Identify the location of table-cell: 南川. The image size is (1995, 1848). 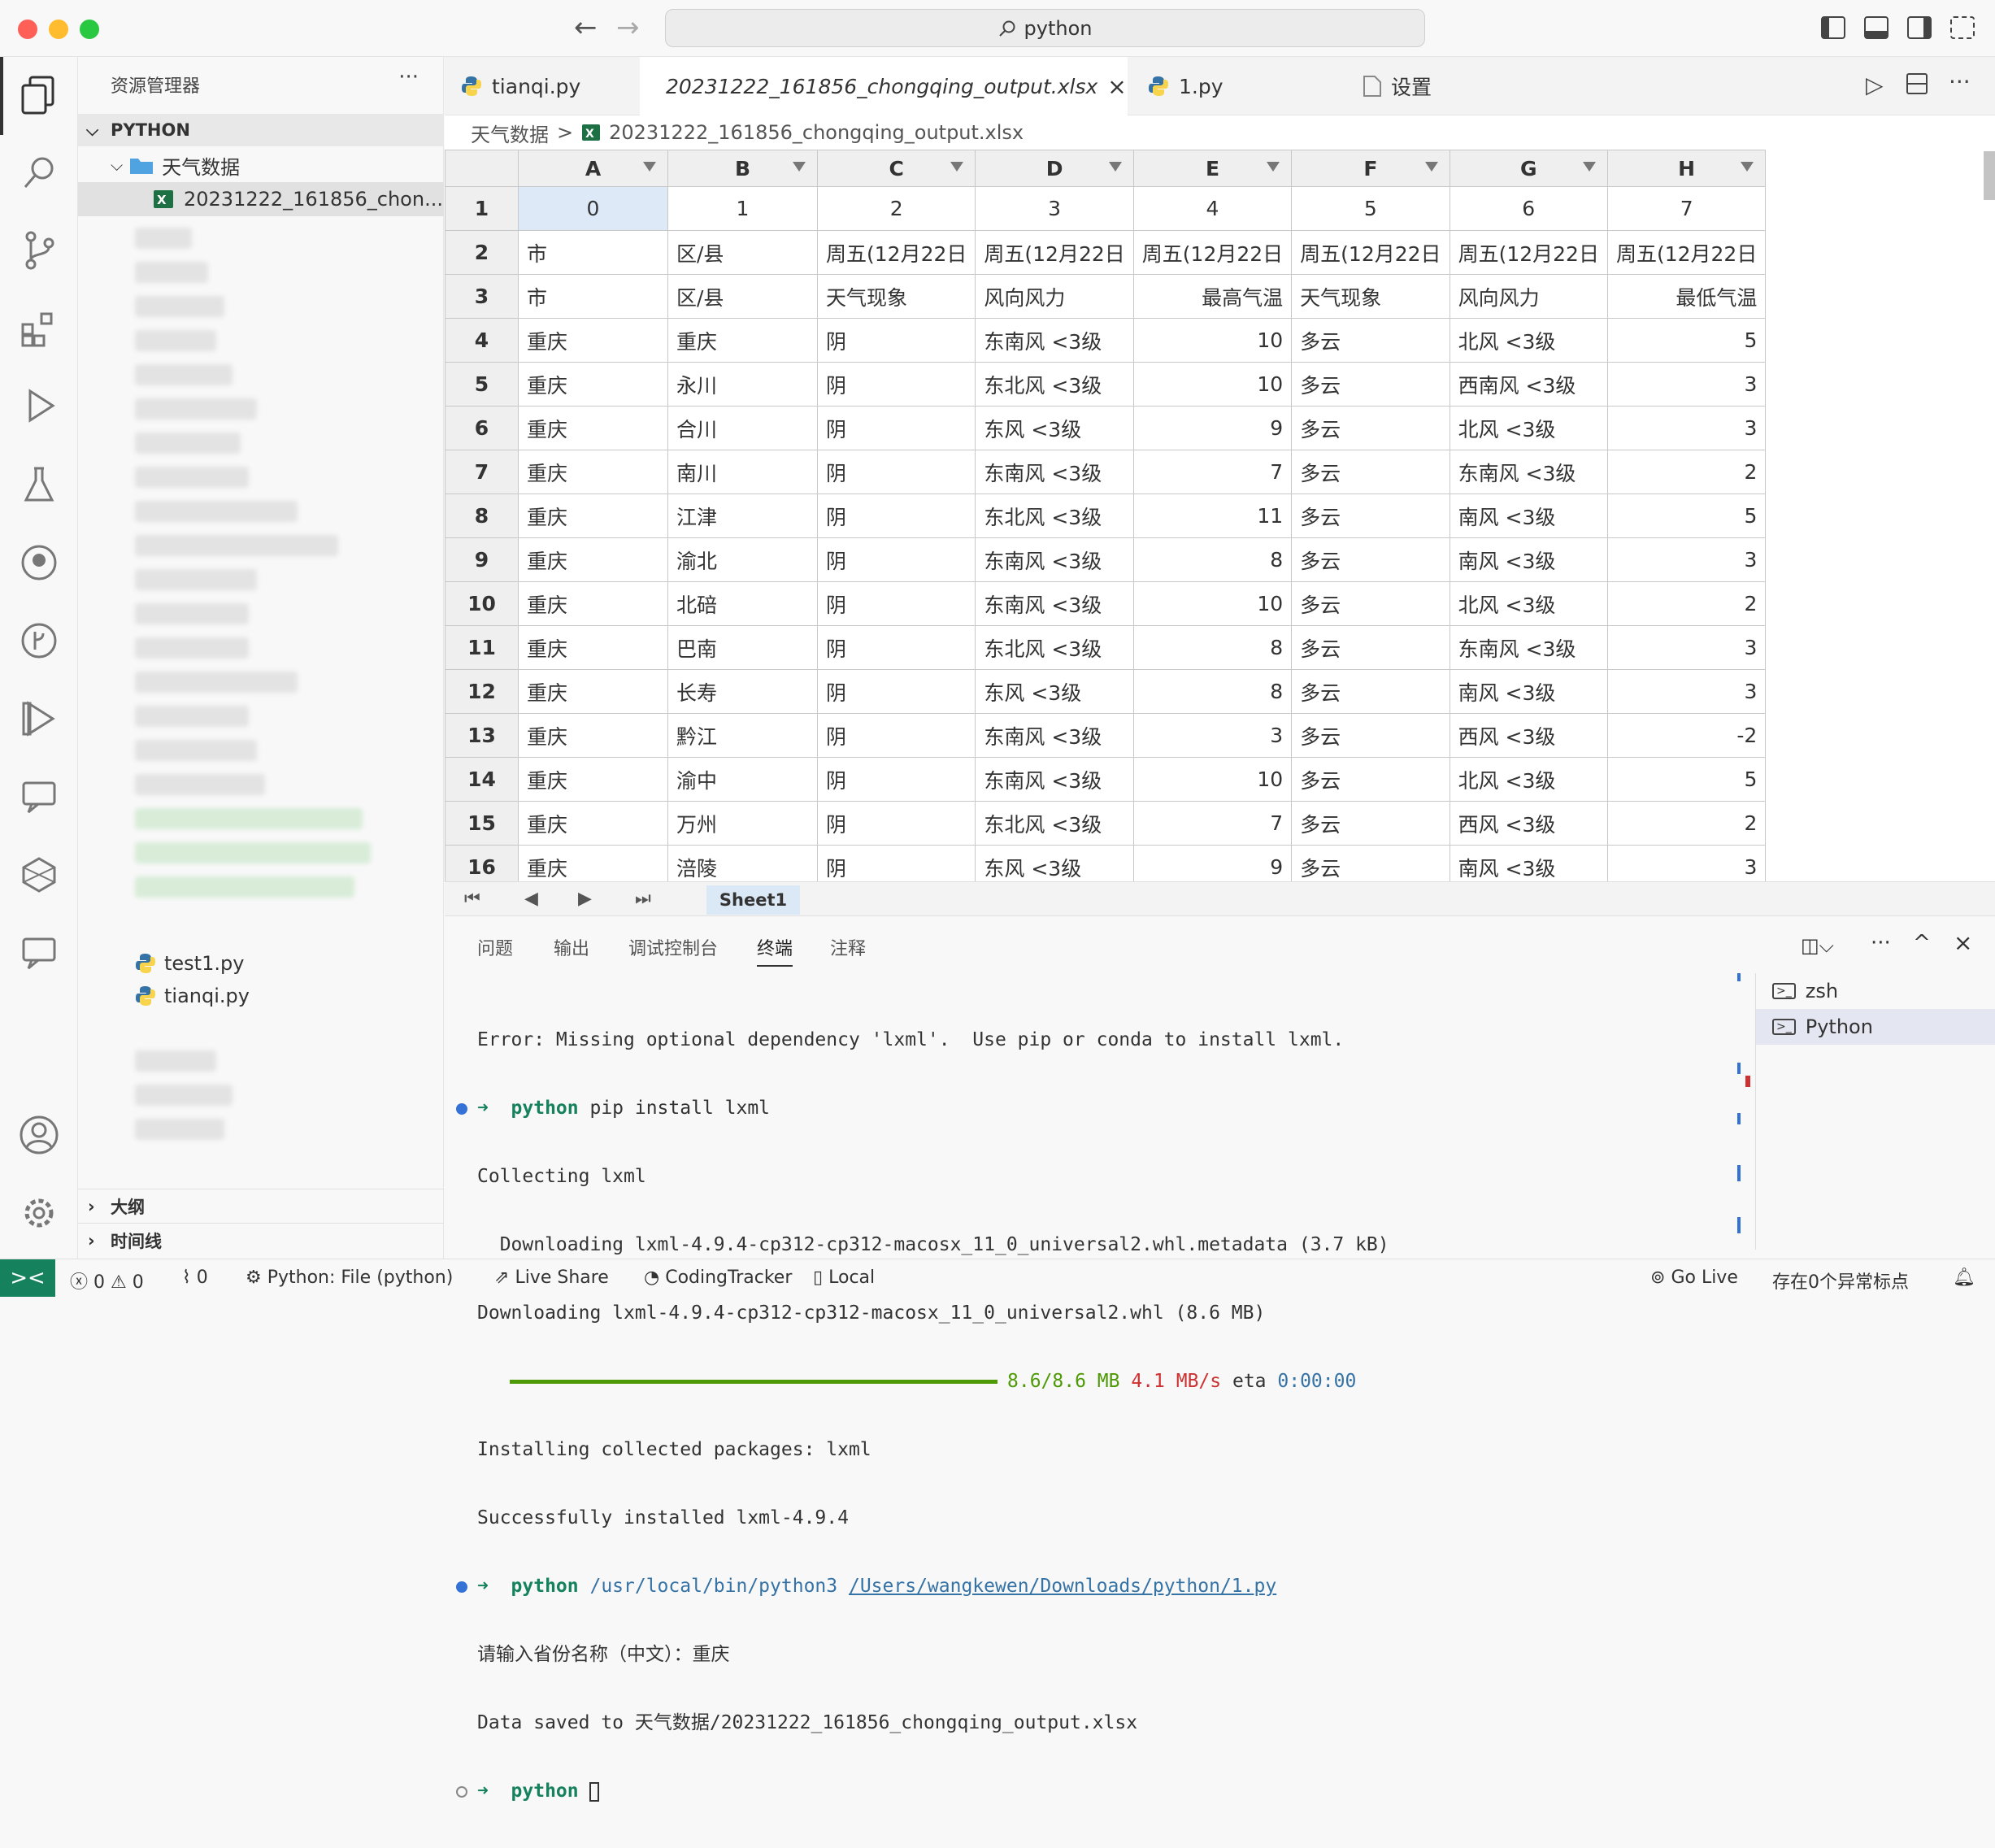
(742, 472).